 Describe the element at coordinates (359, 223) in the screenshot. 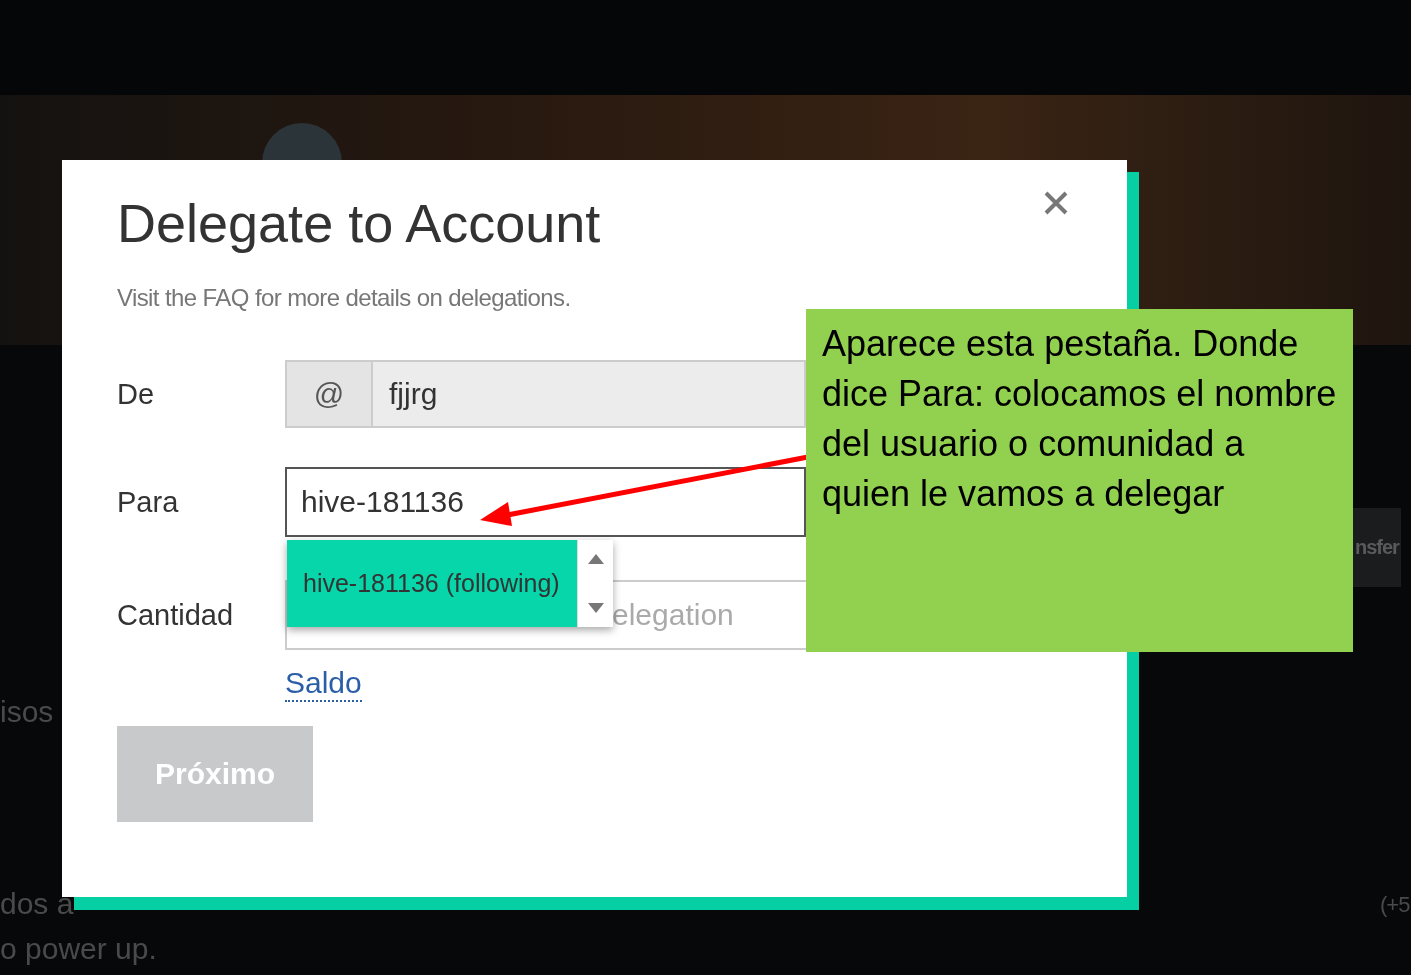

I see `dialog-title: Delegate to Account` at that location.